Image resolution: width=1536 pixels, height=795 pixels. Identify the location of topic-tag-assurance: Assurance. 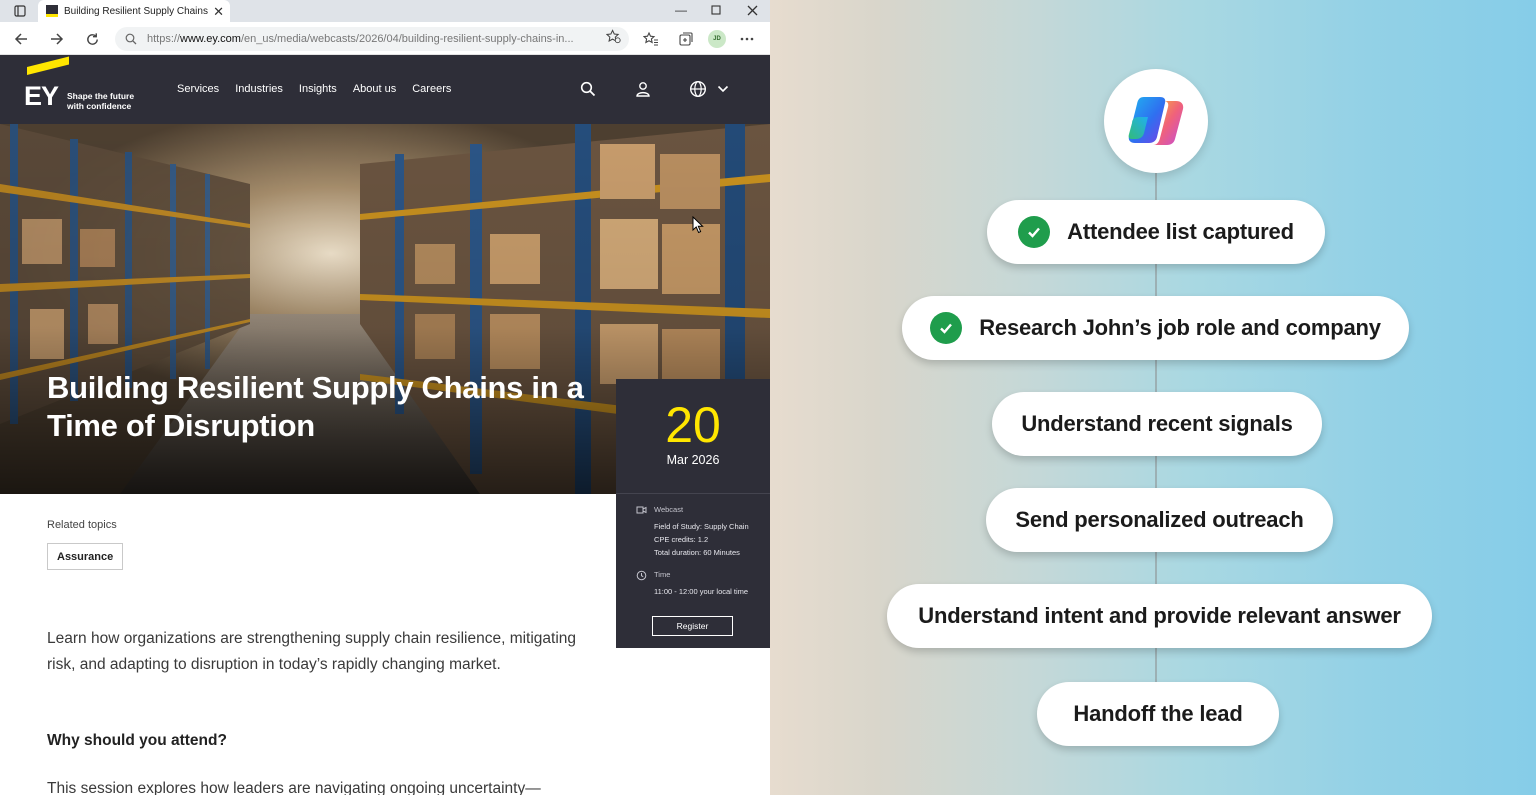
(85, 556).